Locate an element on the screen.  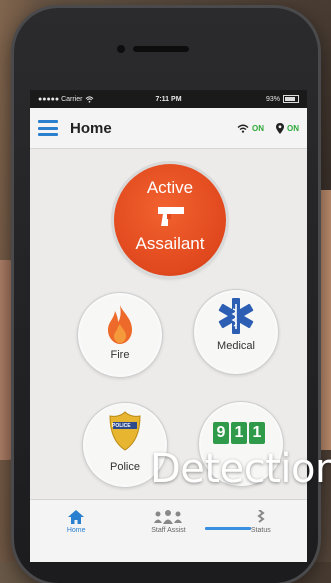
location-on-label: ON is located at coordinates (293, 128).